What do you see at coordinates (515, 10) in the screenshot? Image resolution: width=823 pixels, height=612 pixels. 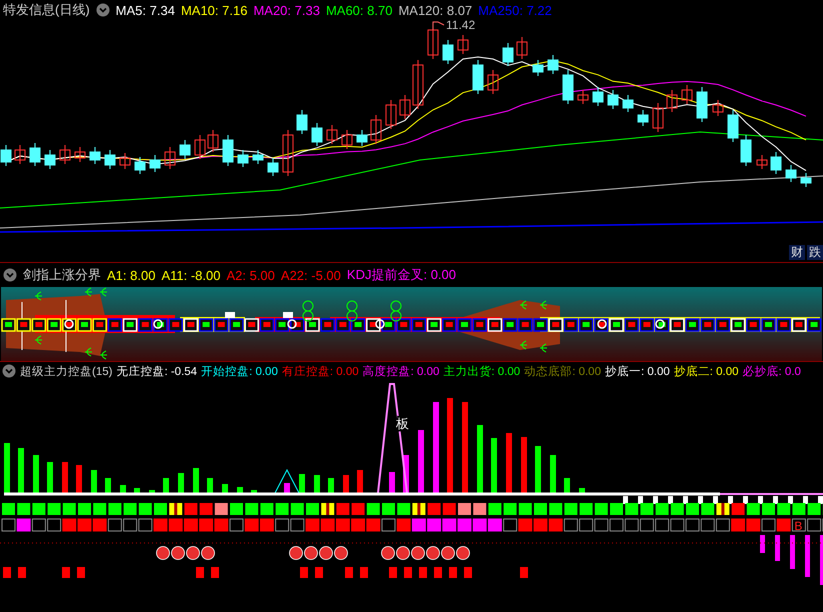 I see `legend-item: MA250: 7.22` at bounding box center [515, 10].